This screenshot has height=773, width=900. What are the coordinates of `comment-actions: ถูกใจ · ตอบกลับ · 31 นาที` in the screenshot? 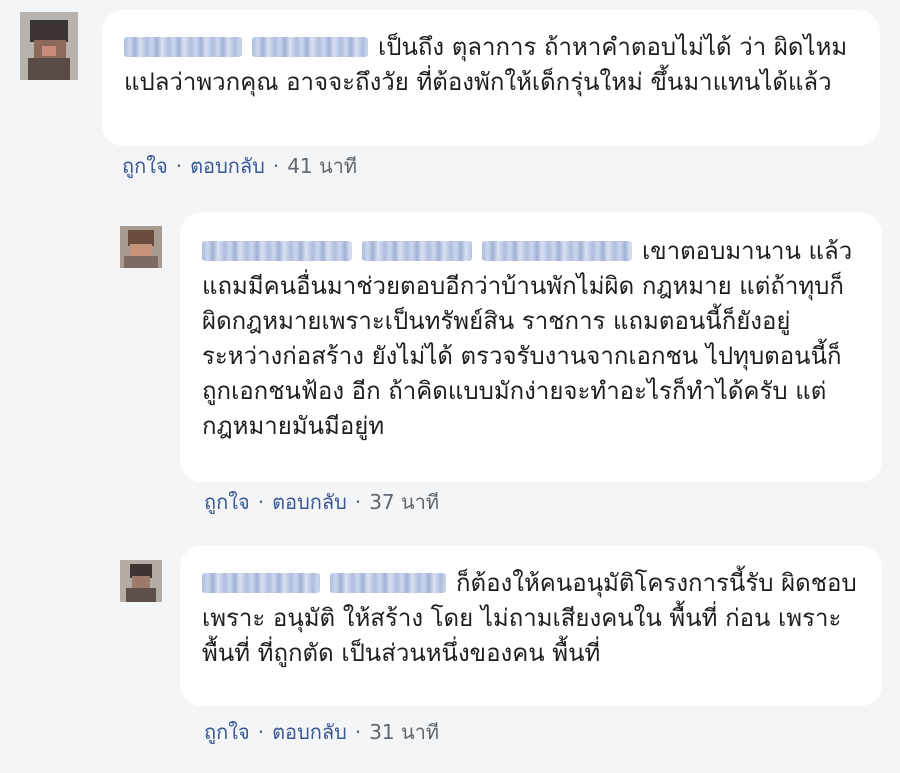 It's located at (321, 732).